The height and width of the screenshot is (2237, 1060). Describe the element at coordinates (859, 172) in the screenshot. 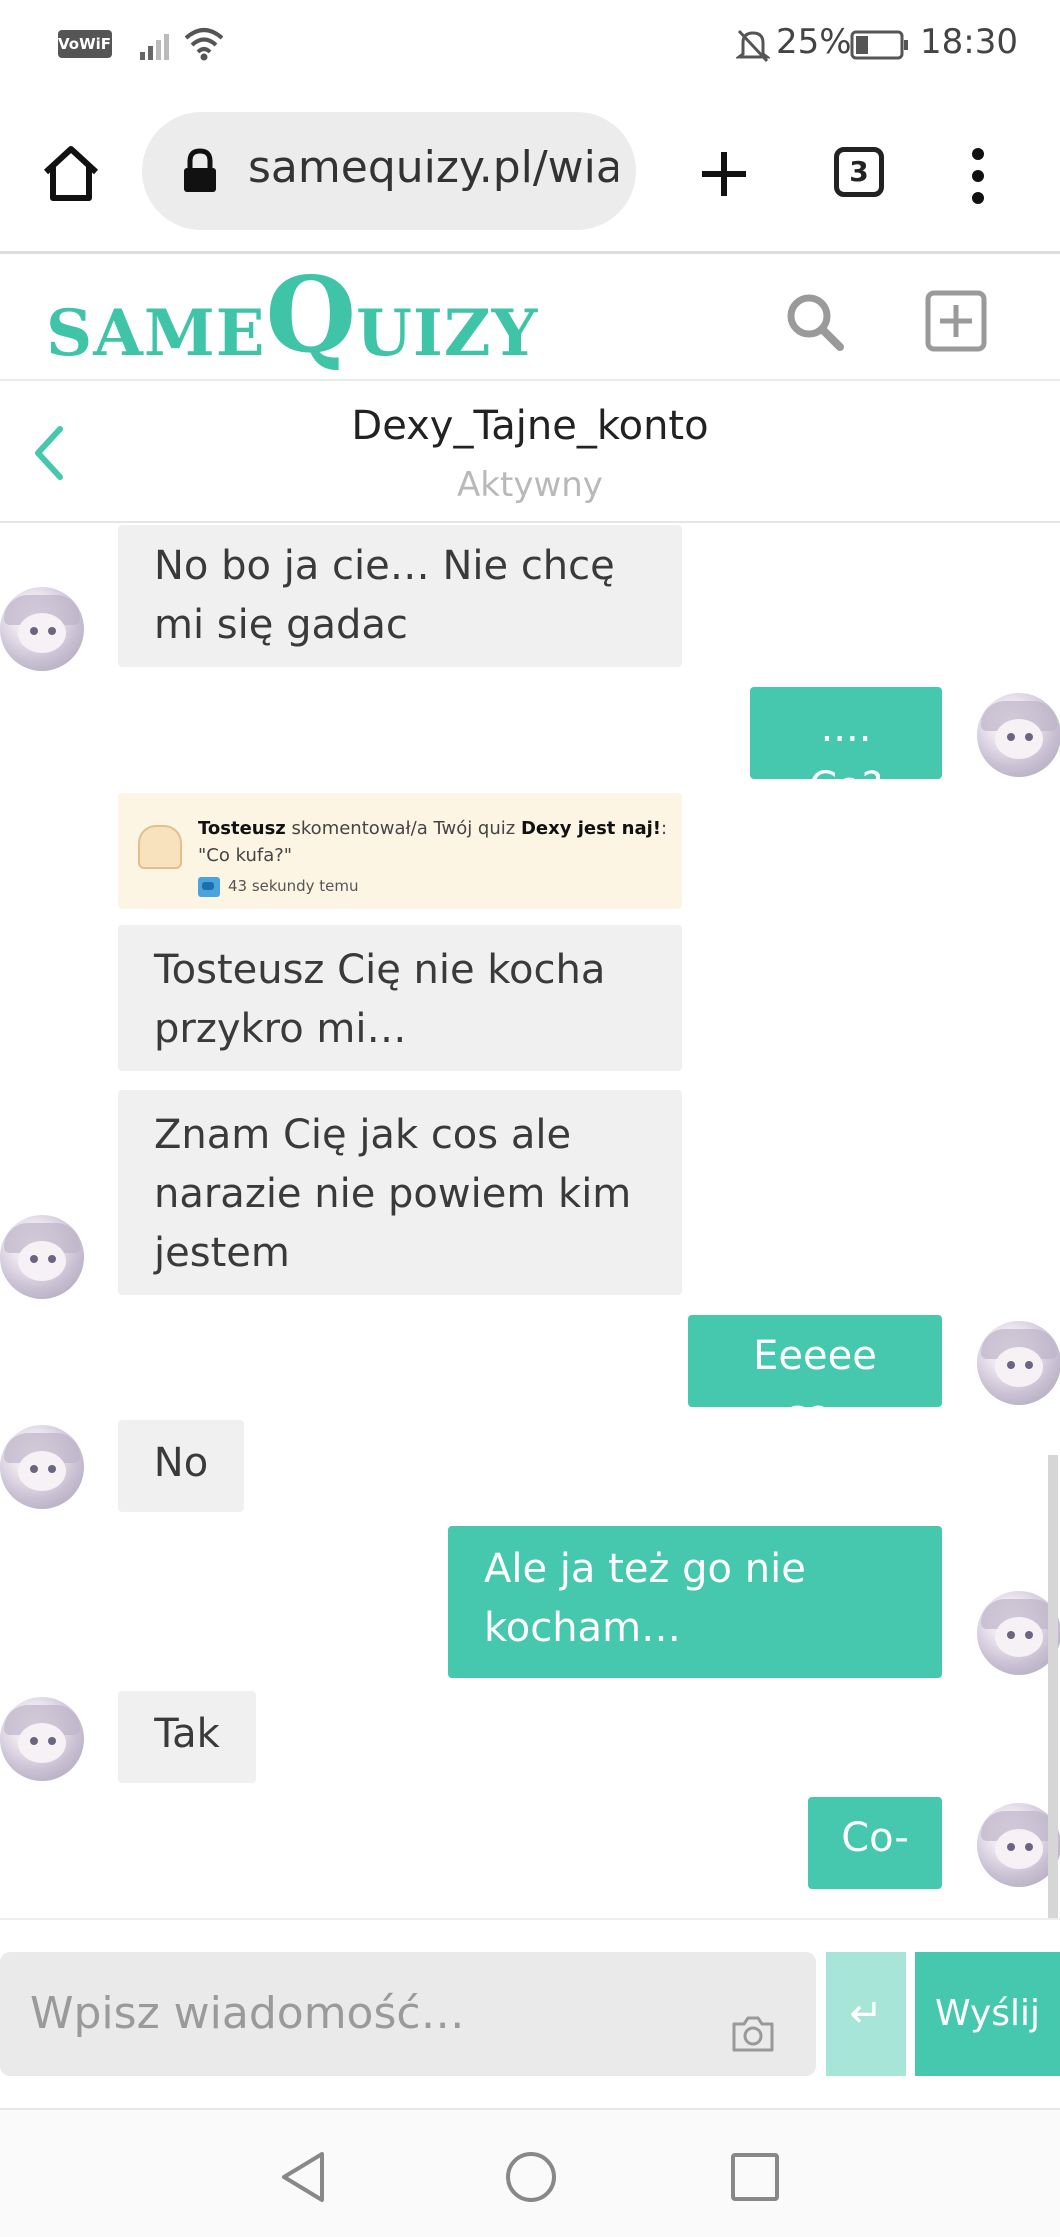

I see `tab-switcher-button: 3` at that location.